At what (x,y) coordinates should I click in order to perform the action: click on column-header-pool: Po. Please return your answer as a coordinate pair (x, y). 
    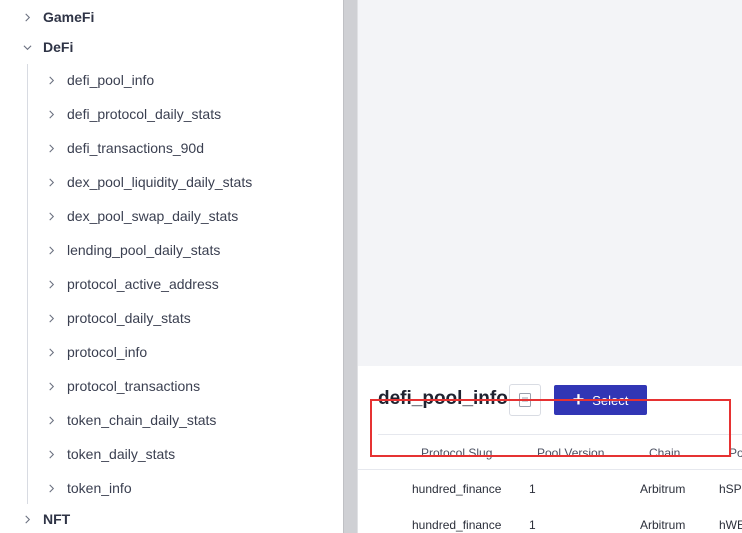
    Looking at the image, I should click on (735, 453).